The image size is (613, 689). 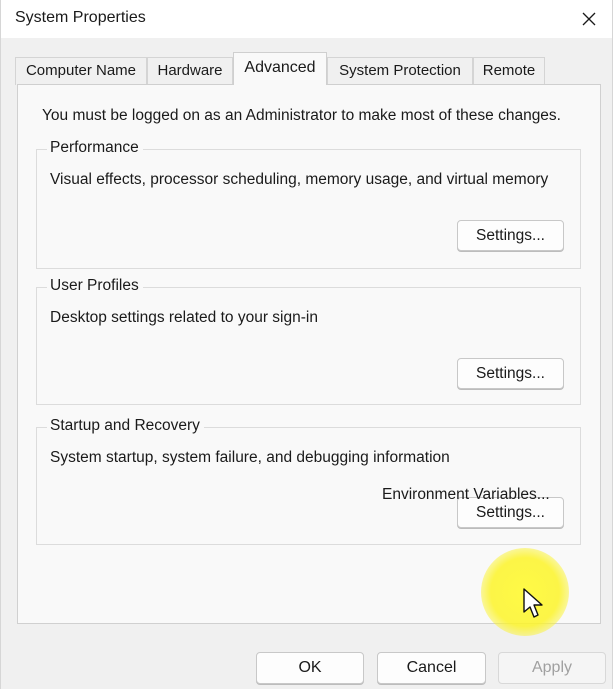 What do you see at coordinates (95, 286) in the screenshot?
I see `user-profiles-group-title: User Profiles` at bounding box center [95, 286].